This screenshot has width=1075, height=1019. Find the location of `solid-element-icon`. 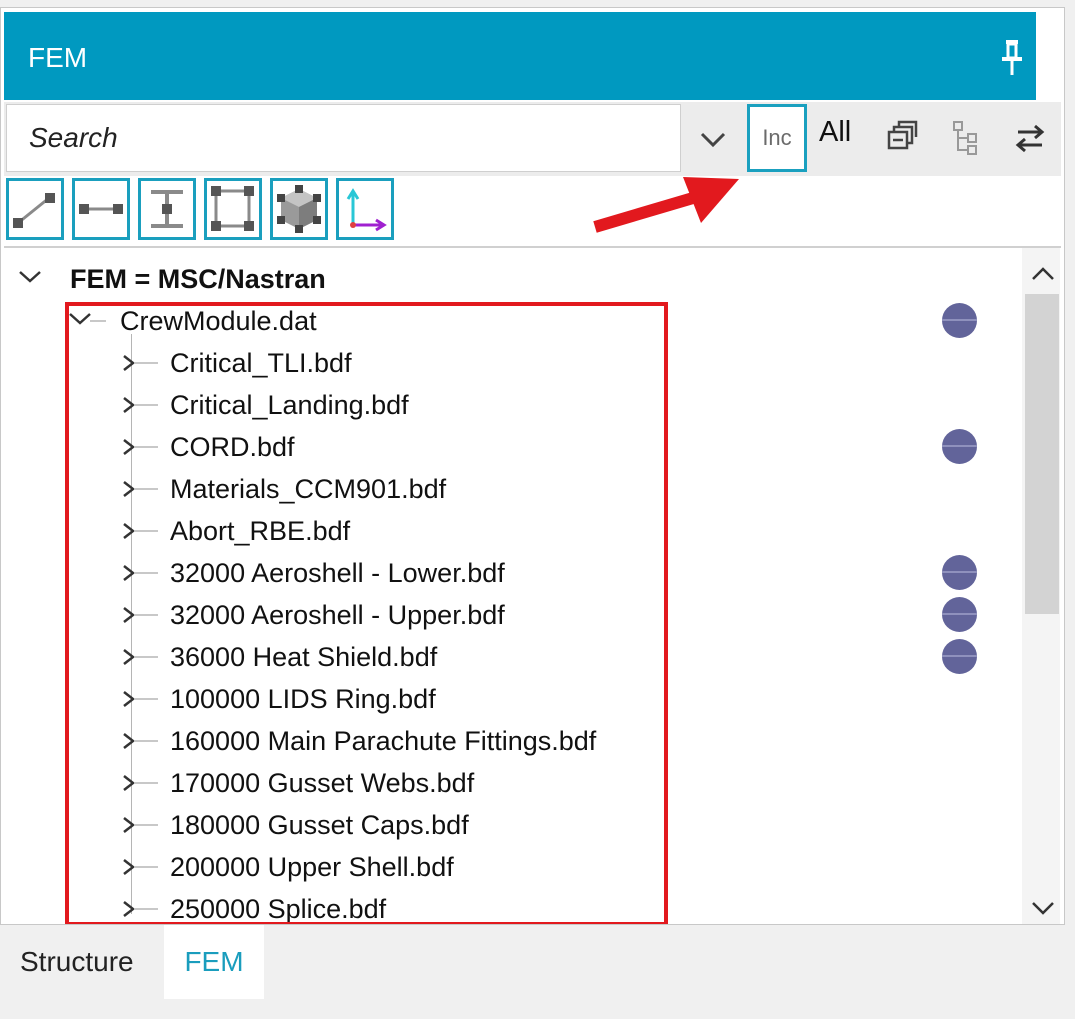

solid-element-icon is located at coordinates (299, 209).